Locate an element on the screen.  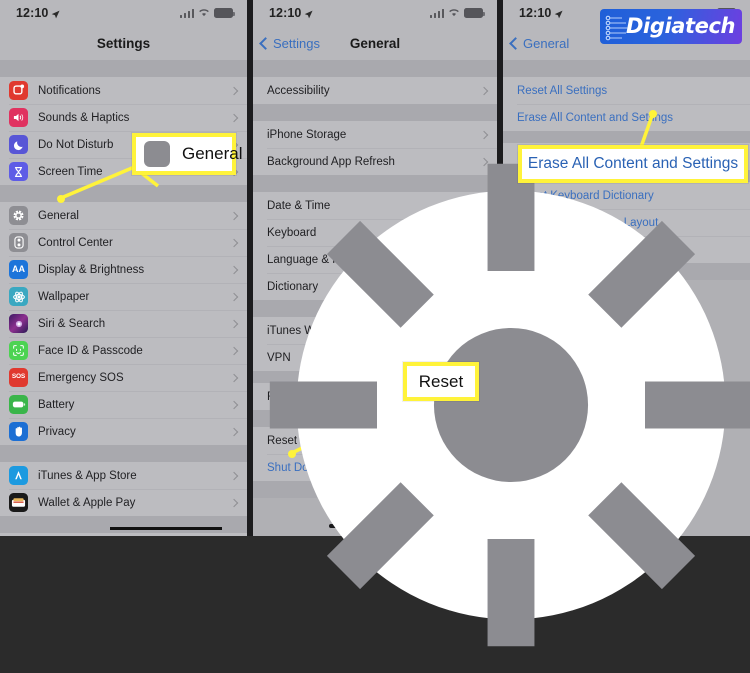
appstore-icon is located at coordinates (18, 475).